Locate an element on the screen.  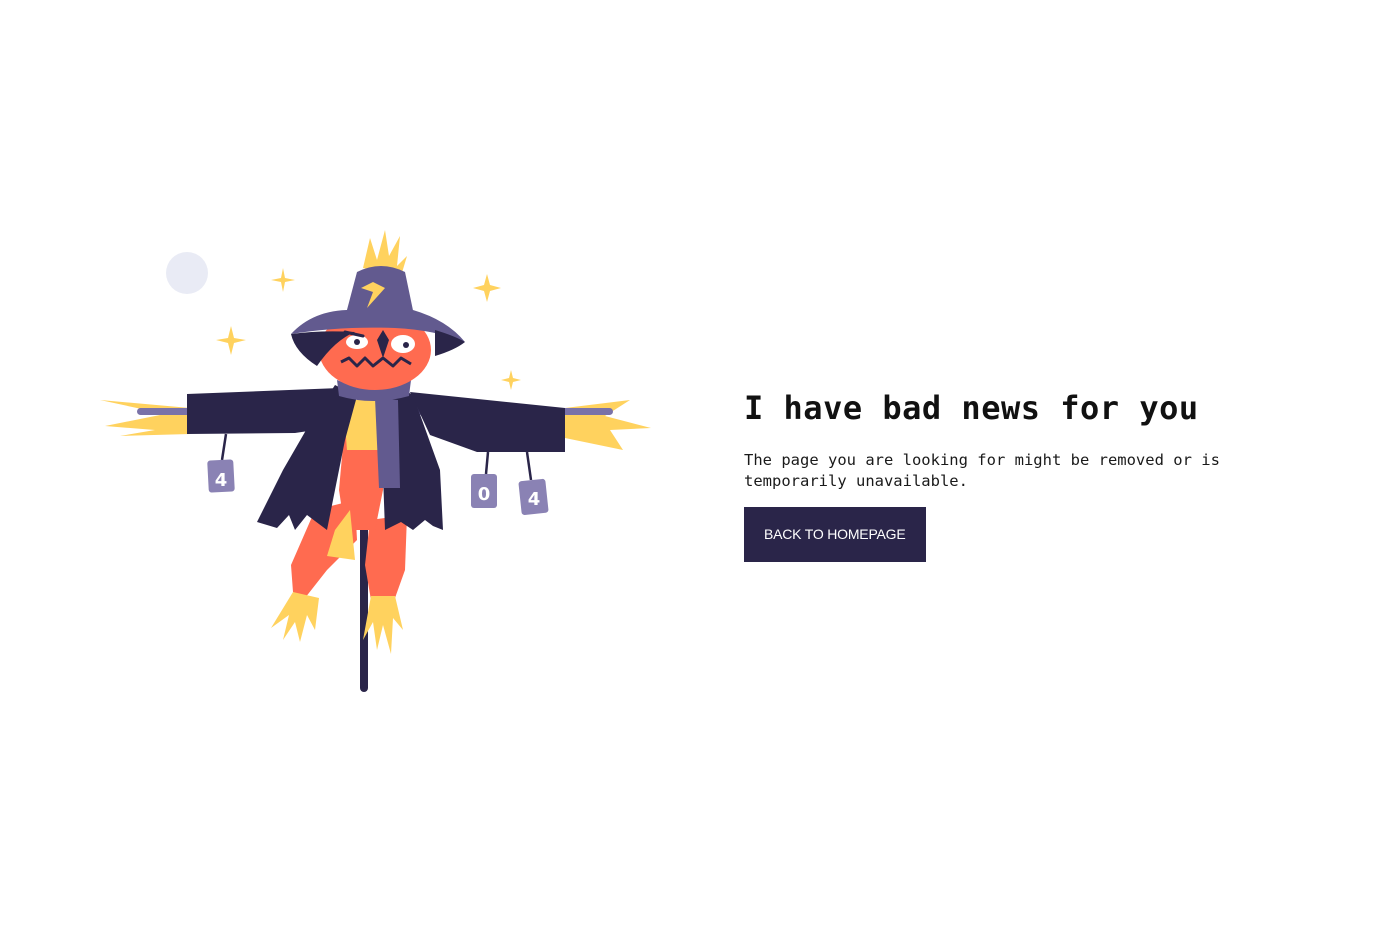
can-middle-label: 0 is located at coordinates (484, 494).